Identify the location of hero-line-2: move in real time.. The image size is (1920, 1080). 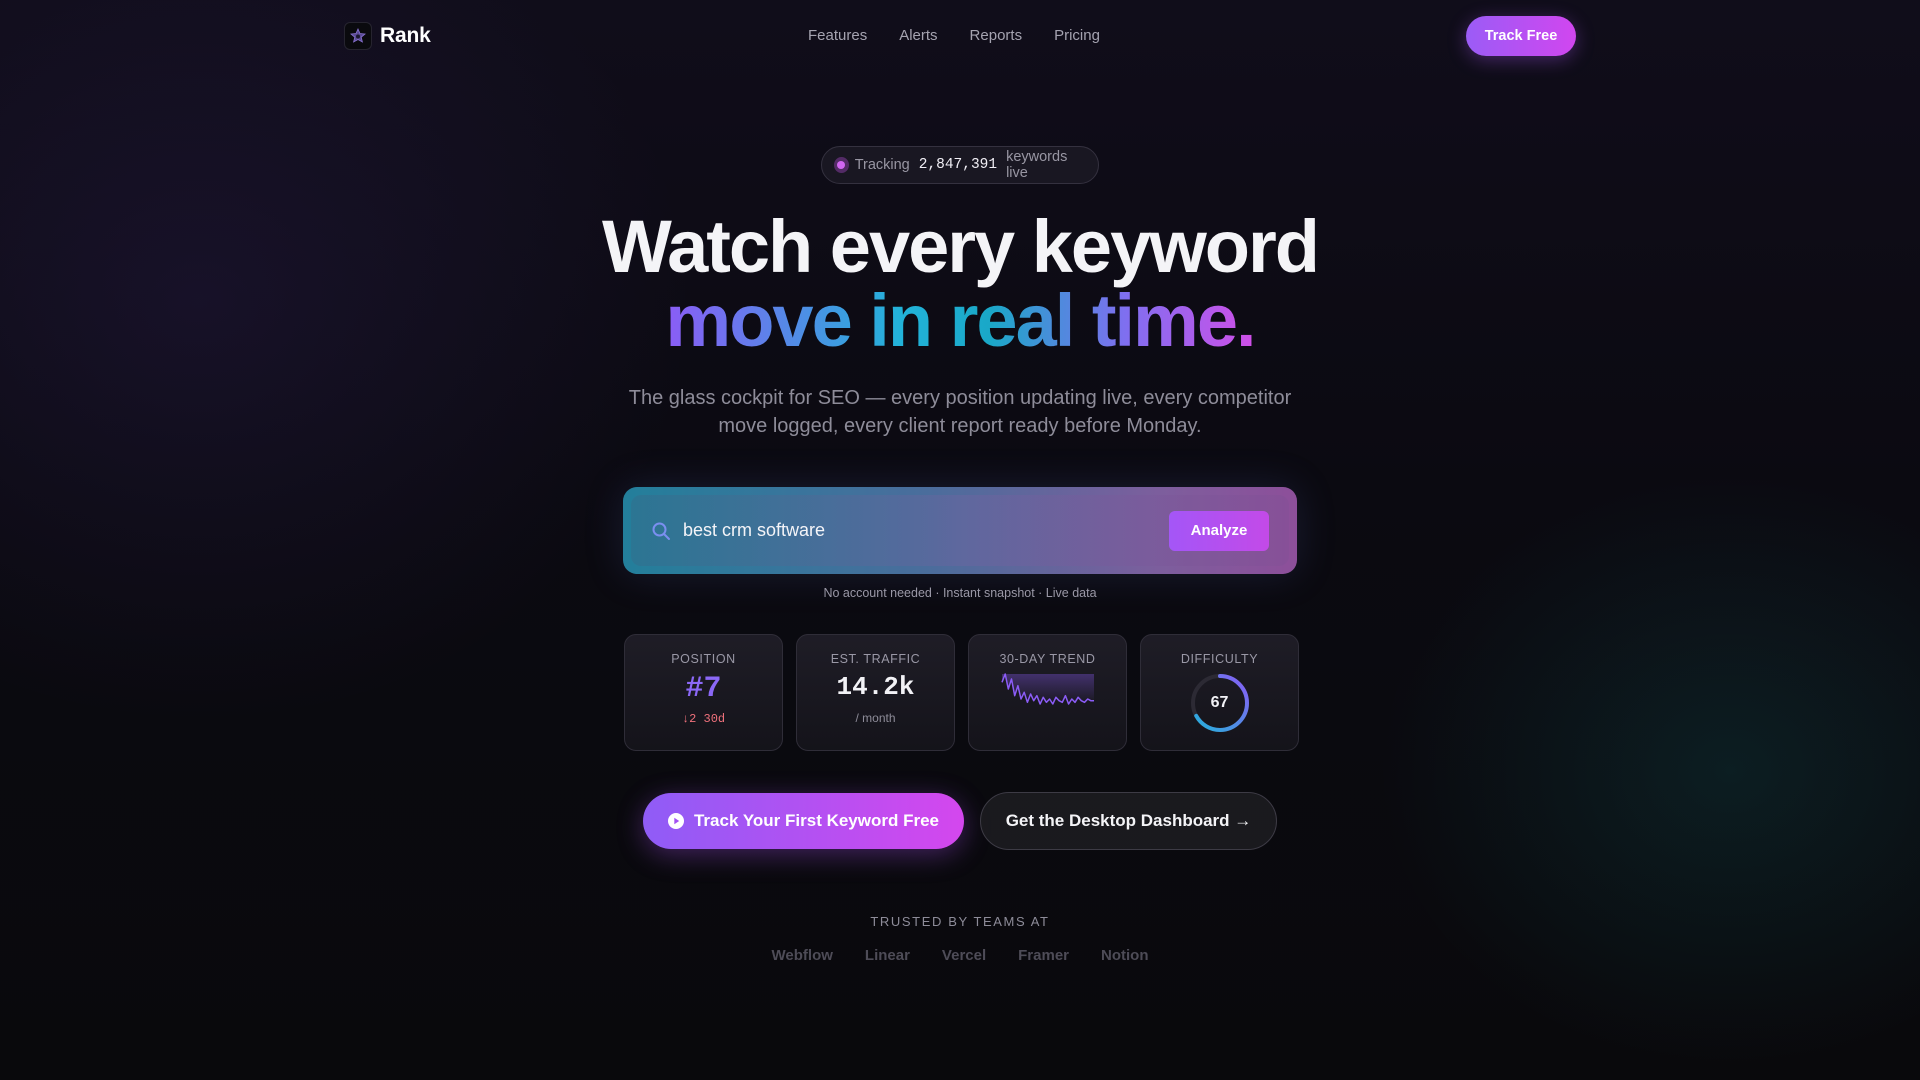
(960, 320).